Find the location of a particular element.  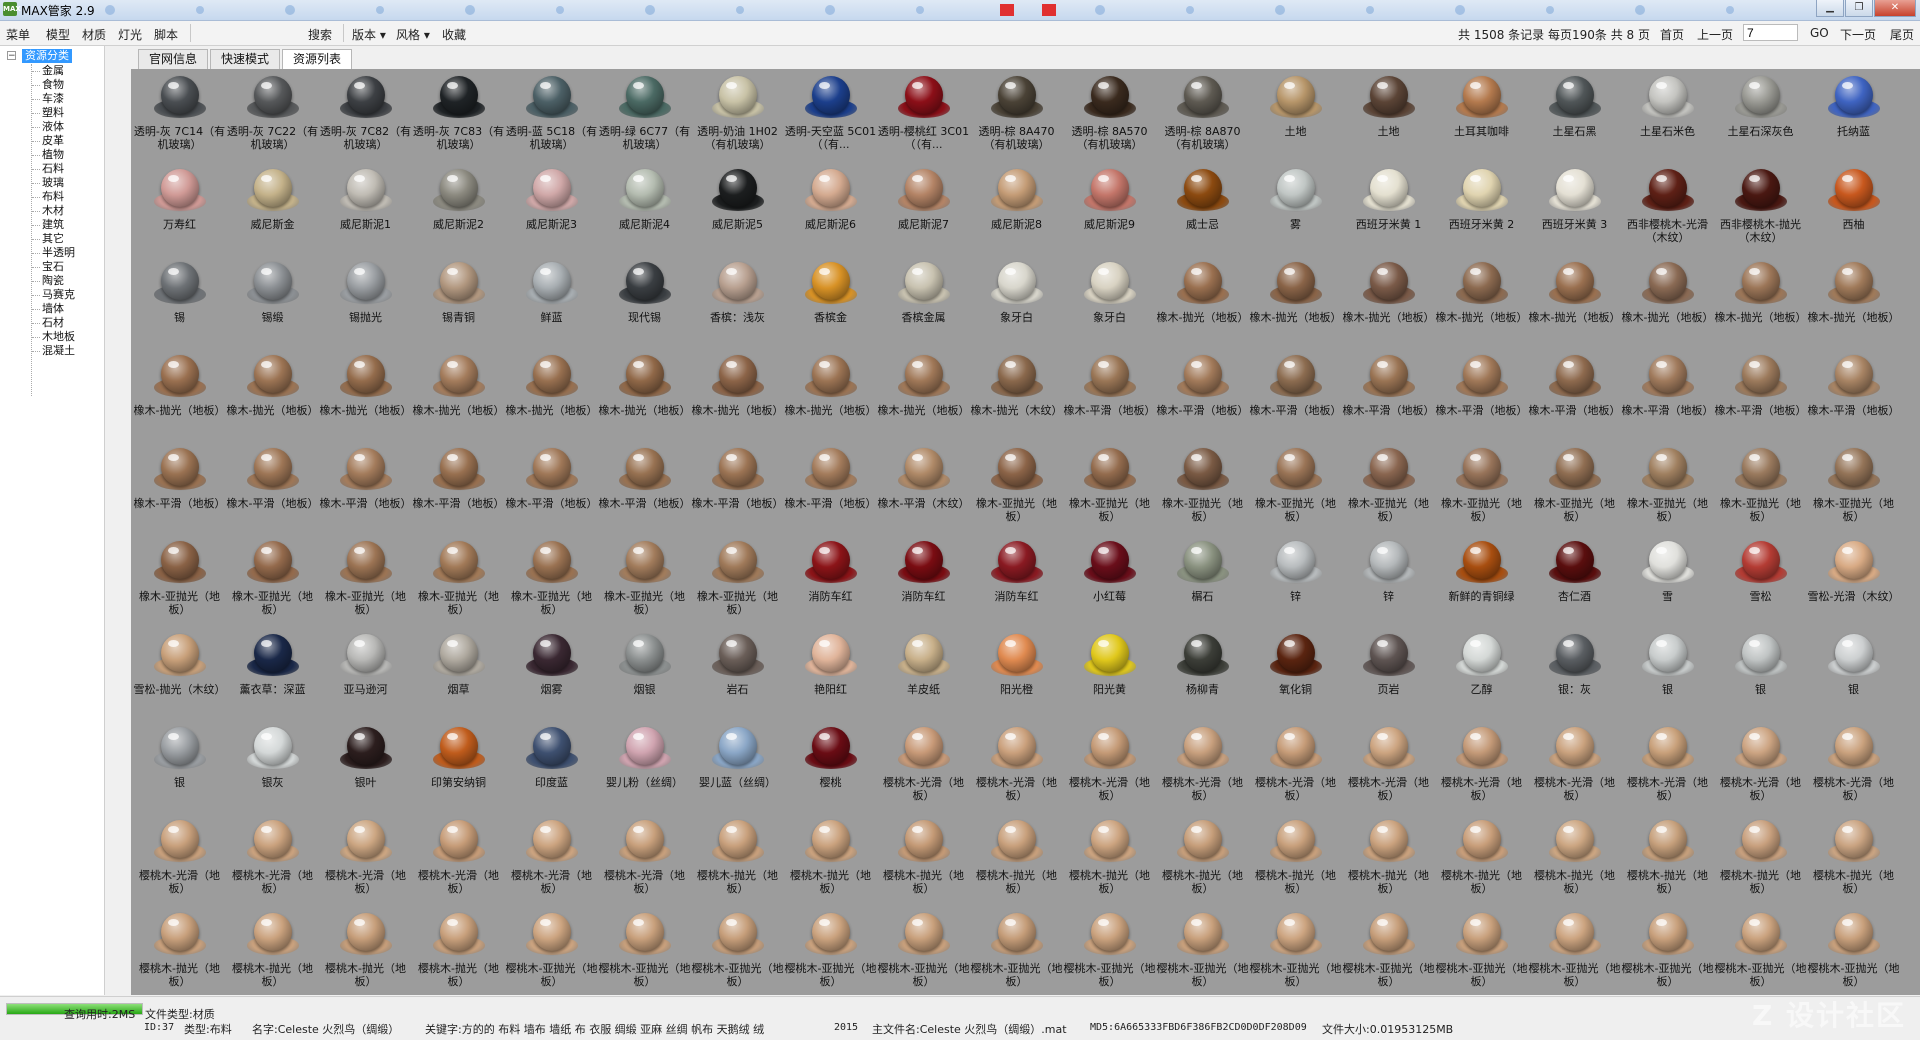

tree-item: 混凝土 is located at coordinates (53, 350).